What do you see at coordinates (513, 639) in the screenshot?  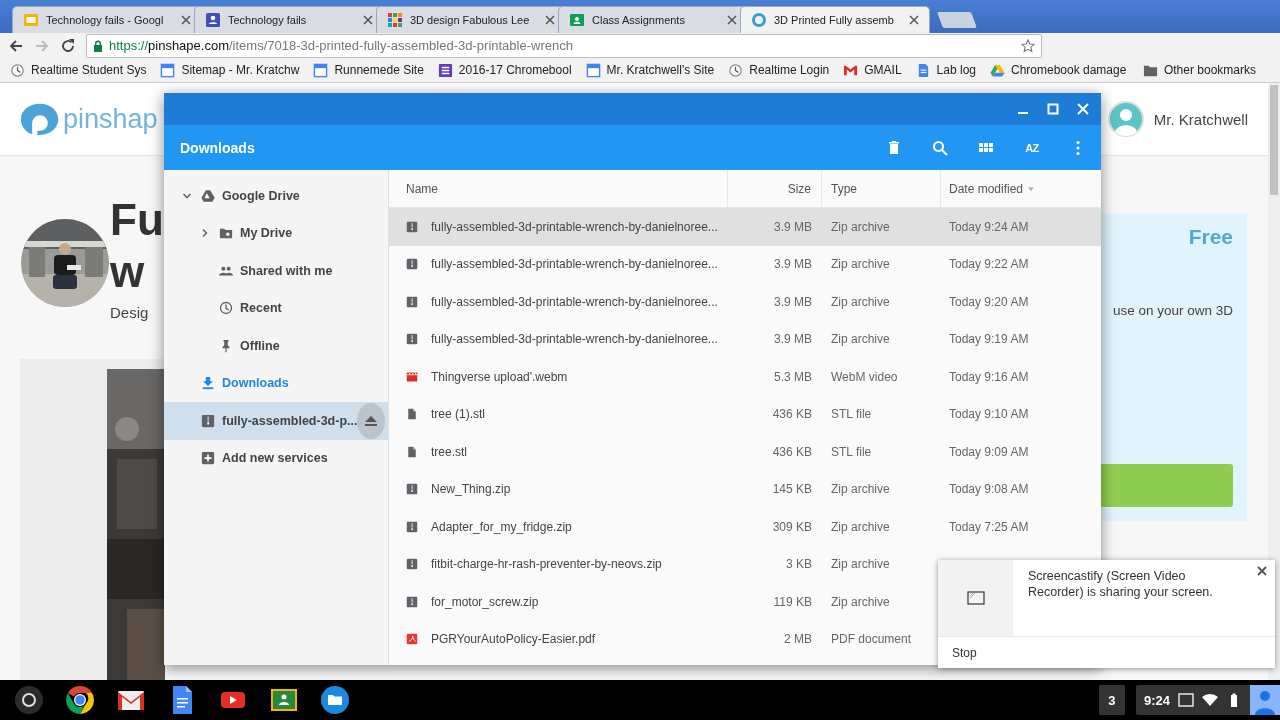 I see `file-name: PGRYourAutoPolicy-Easier.pdf` at bounding box center [513, 639].